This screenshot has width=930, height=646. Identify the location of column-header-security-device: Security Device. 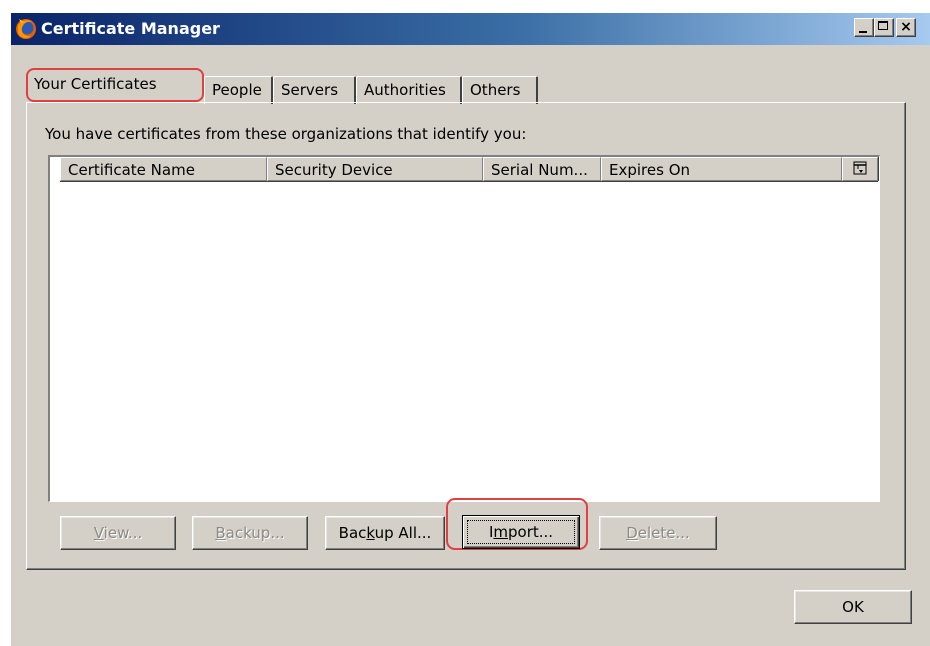
(375, 169).